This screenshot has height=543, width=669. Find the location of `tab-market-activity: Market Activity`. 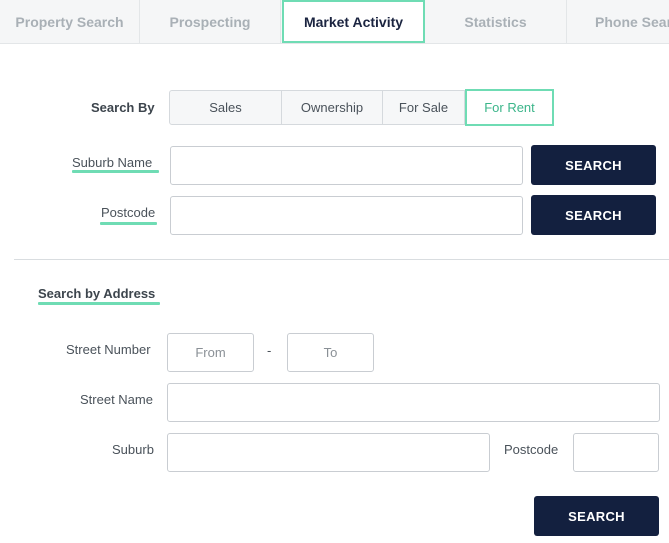

tab-market-activity: Market Activity is located at coordinates (353, 21).